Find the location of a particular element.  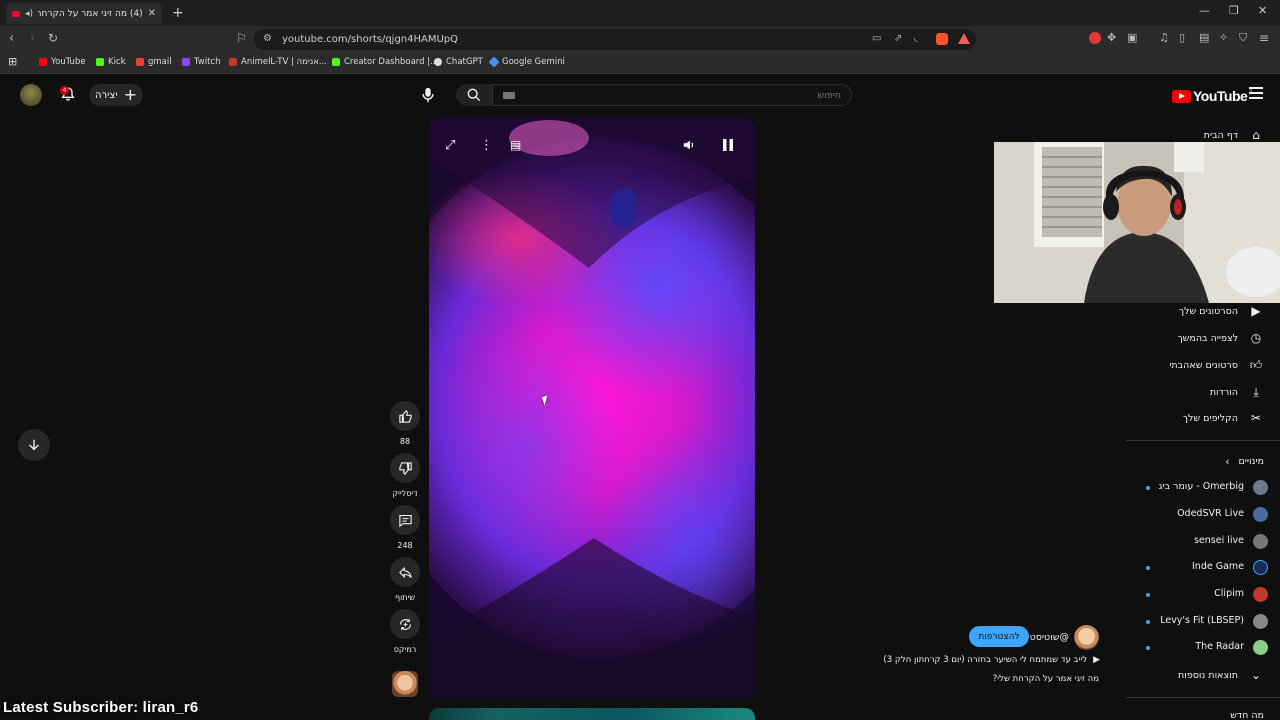

like-button: 88 is located at coordinates (405, 423).